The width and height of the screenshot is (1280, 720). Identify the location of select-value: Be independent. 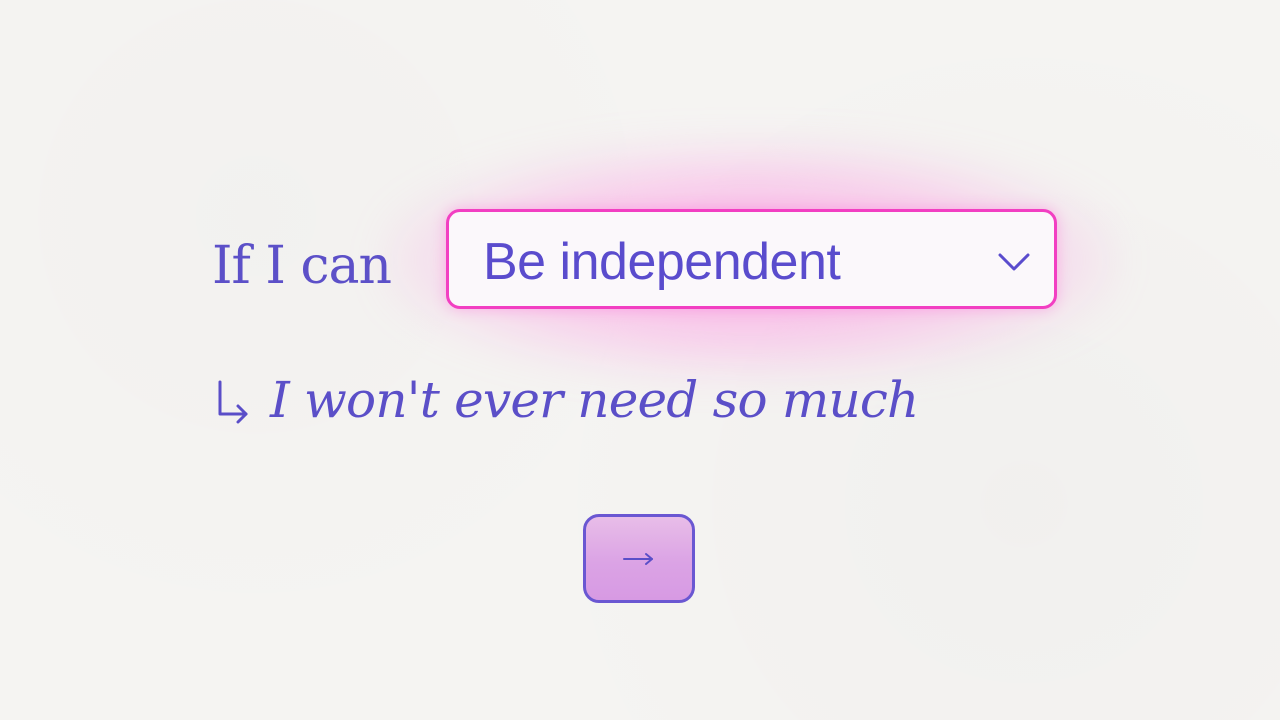
(662, 262).